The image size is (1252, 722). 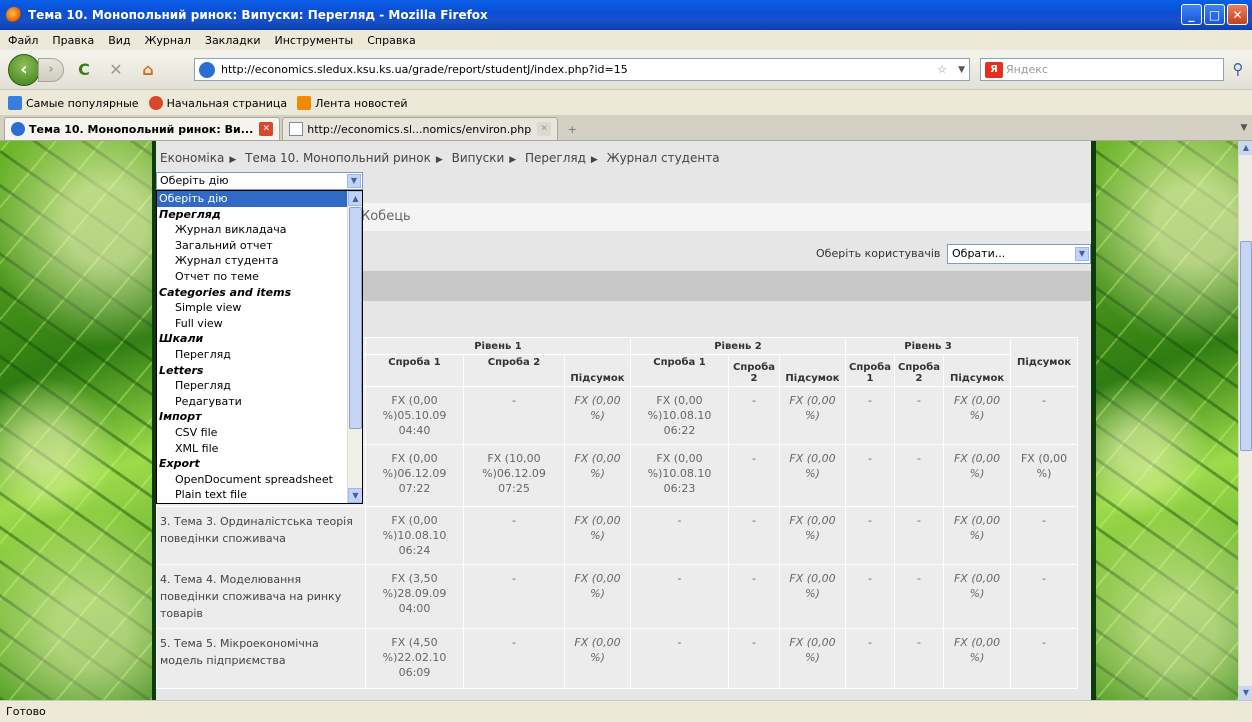 What do you see at coordinates (259, 246) in the screenshot?
I see `dropdown-option: Загальний отчет` at bounding box center [259, 246].